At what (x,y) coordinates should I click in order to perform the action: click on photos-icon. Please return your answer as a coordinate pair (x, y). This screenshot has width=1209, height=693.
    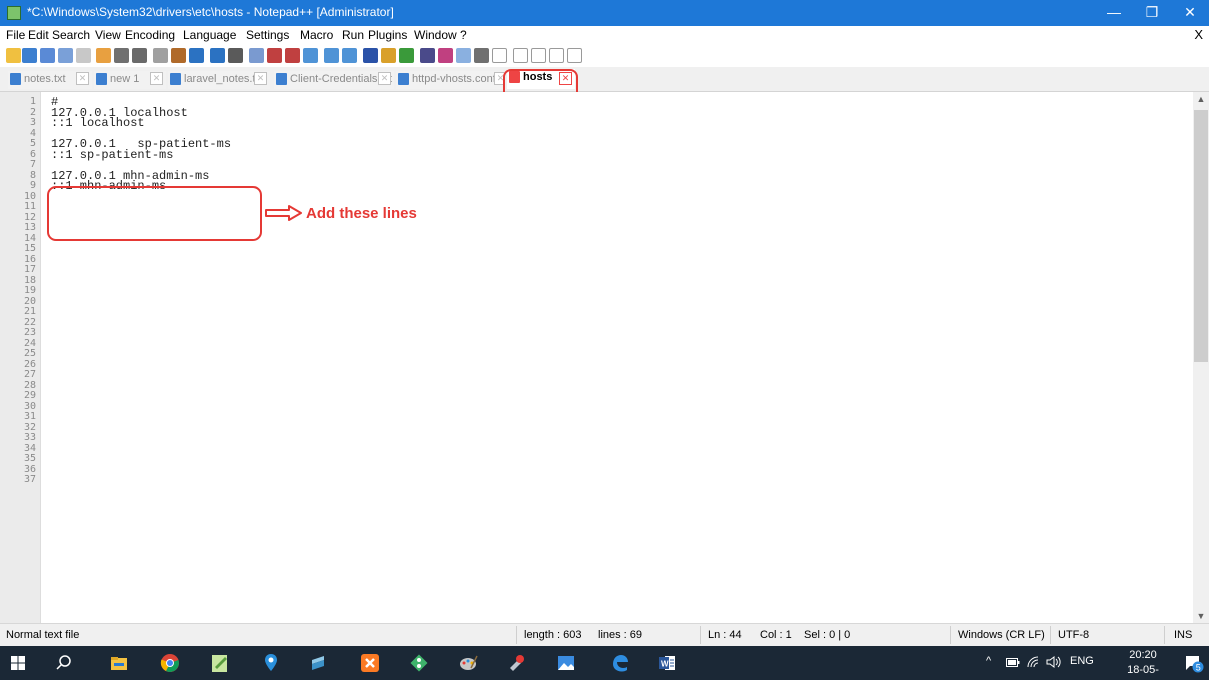
    Looking at the image, I should click on (566, 663).